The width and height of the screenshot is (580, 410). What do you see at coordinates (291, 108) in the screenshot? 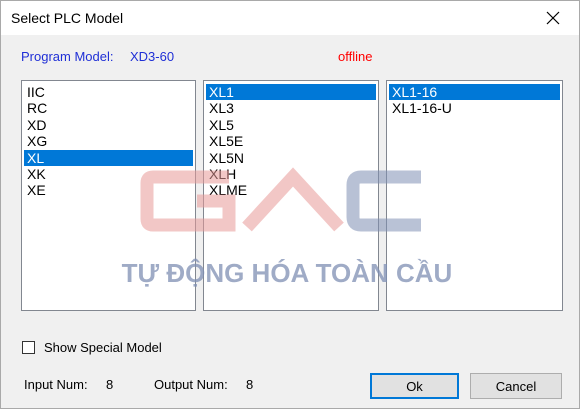
I see `list-item: XL3` at bounding box center [291, 108].